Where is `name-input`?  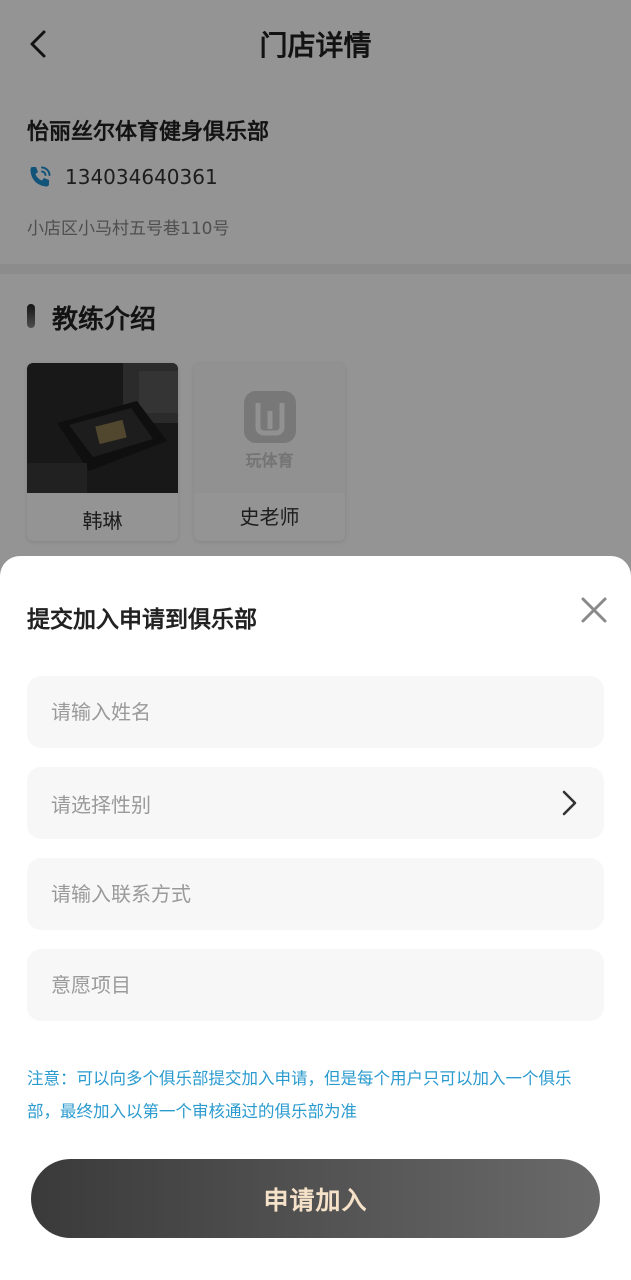 name-input is located at coordinates (315, 712).